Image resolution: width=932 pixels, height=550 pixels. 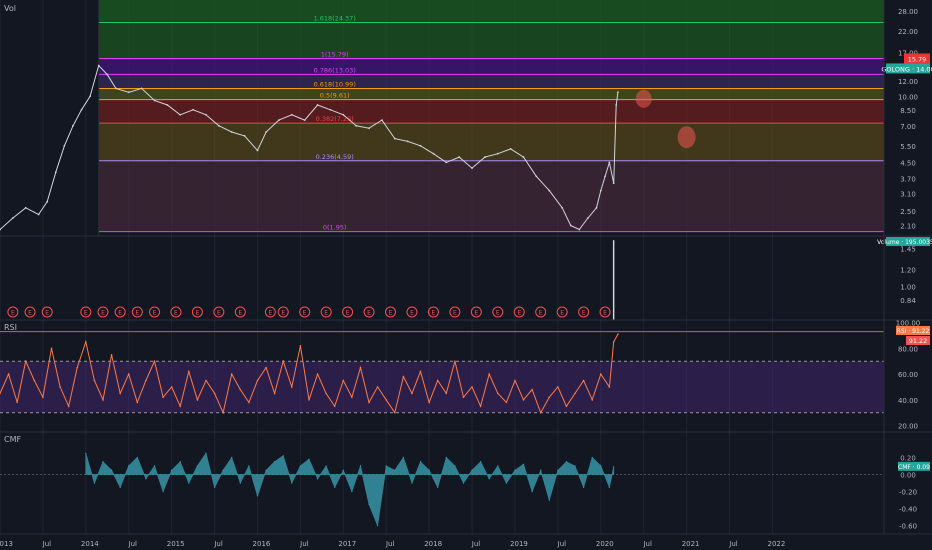 What do you see at coordinates (908, 12) in the screenshot?
I see `price-tick-0: 28.00` at bounding box center [908, 12].